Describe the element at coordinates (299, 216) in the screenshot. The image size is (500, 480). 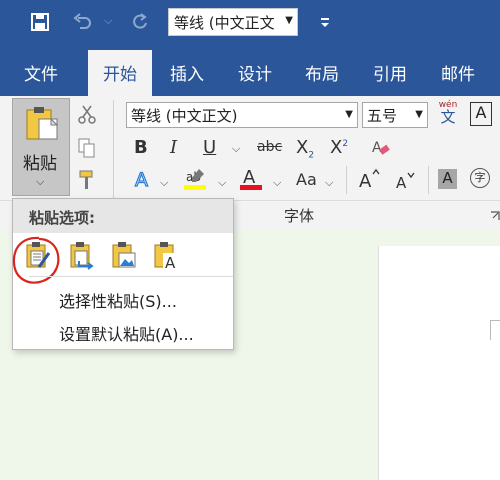
I see `font-group-label: 字体` at that location.